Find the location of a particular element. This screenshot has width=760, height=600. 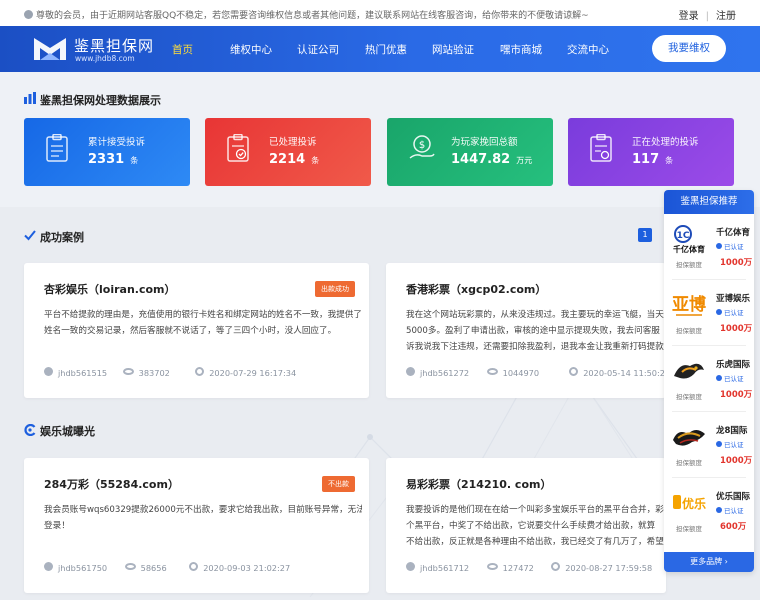

stat-label: 已处理投诉 is located at coordinates (293, 142).